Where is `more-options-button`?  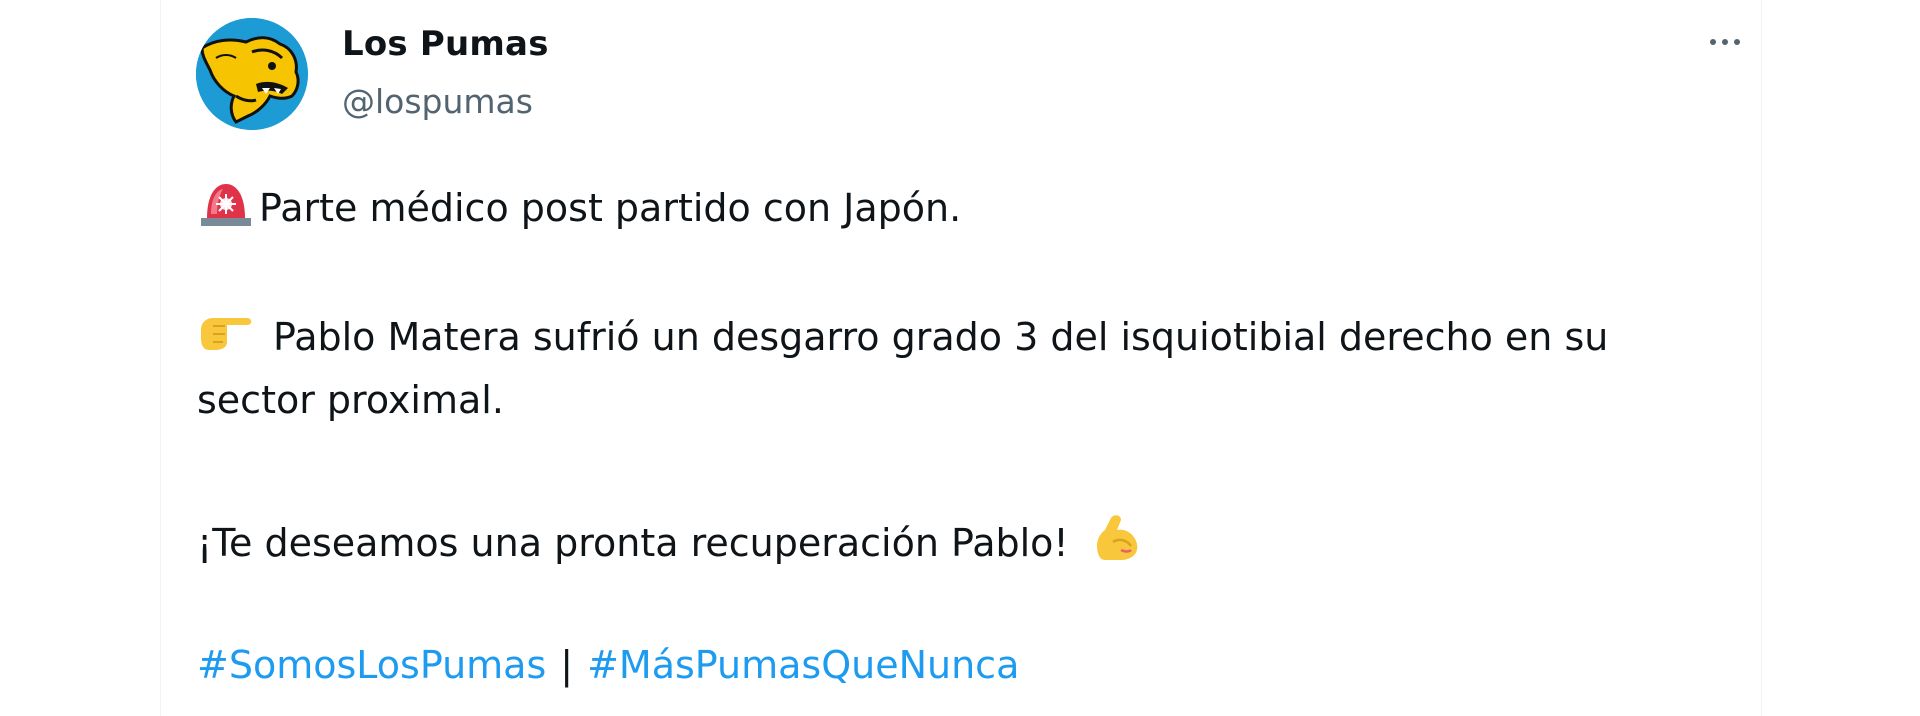
more-options-button is located at coordinates (1725, 42).